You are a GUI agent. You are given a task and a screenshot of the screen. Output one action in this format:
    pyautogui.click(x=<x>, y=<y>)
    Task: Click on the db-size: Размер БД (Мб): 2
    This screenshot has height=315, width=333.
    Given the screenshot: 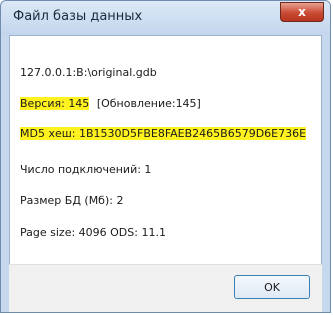 What is the action you would take?
    pyautogui.click(x=72, y=200)
    